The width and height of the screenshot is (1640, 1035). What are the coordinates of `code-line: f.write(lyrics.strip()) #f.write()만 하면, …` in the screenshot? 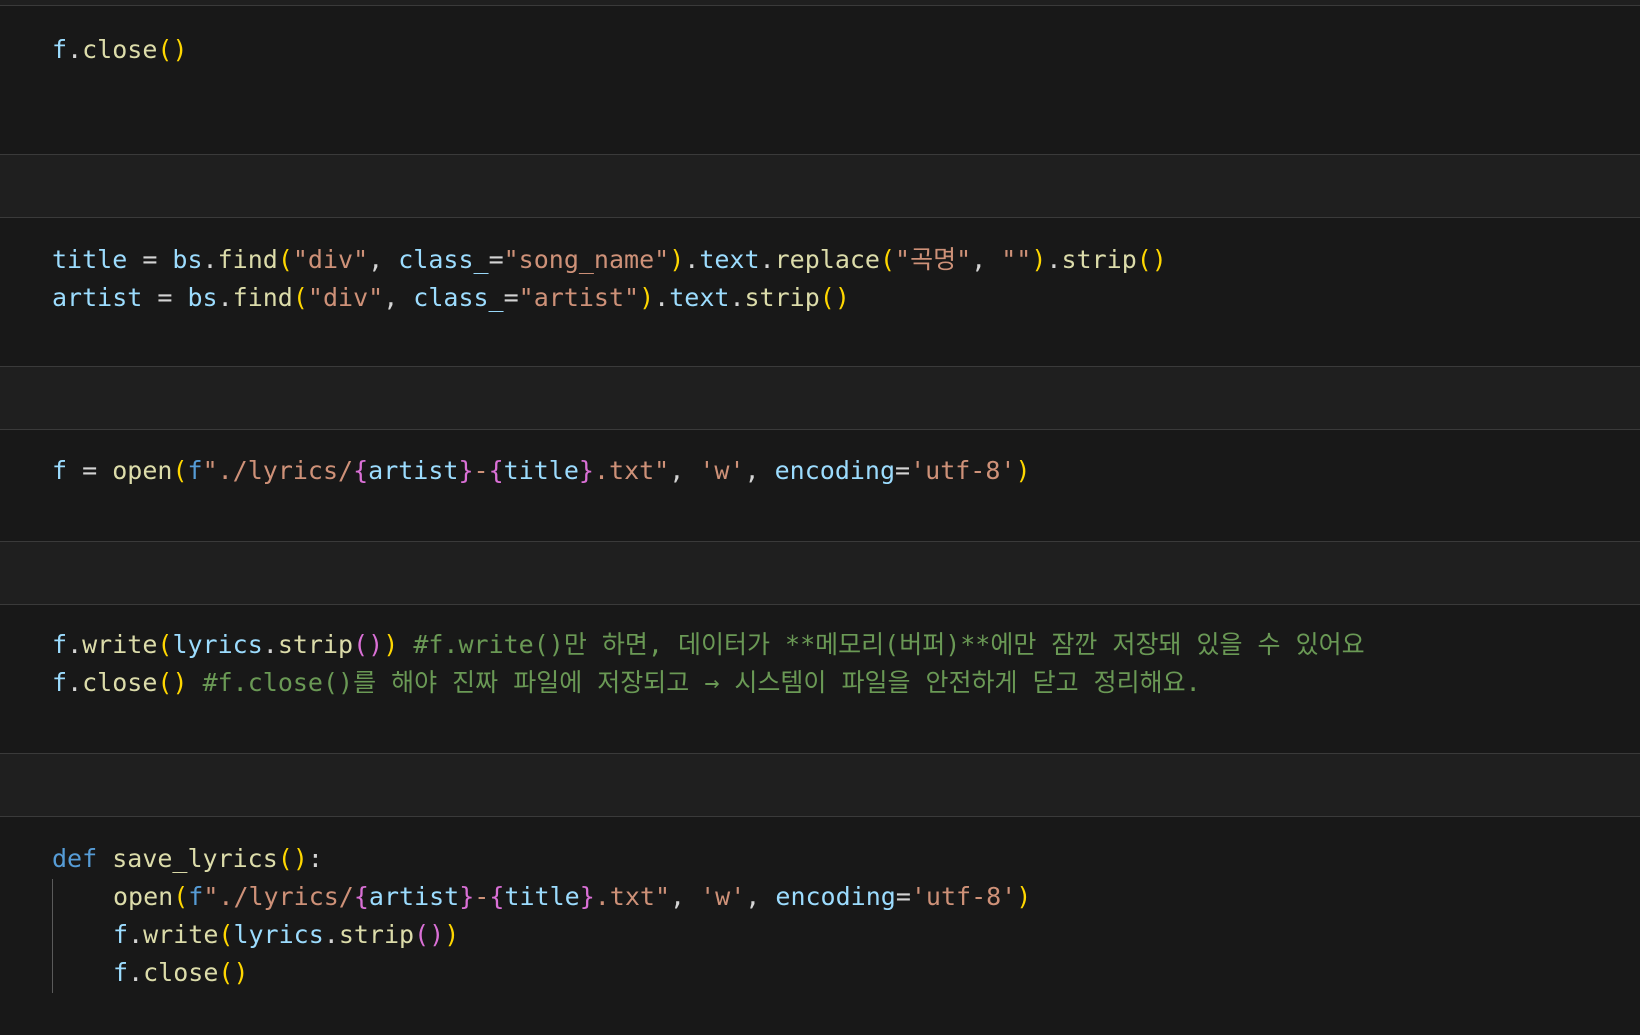 It's located at (836, 645).